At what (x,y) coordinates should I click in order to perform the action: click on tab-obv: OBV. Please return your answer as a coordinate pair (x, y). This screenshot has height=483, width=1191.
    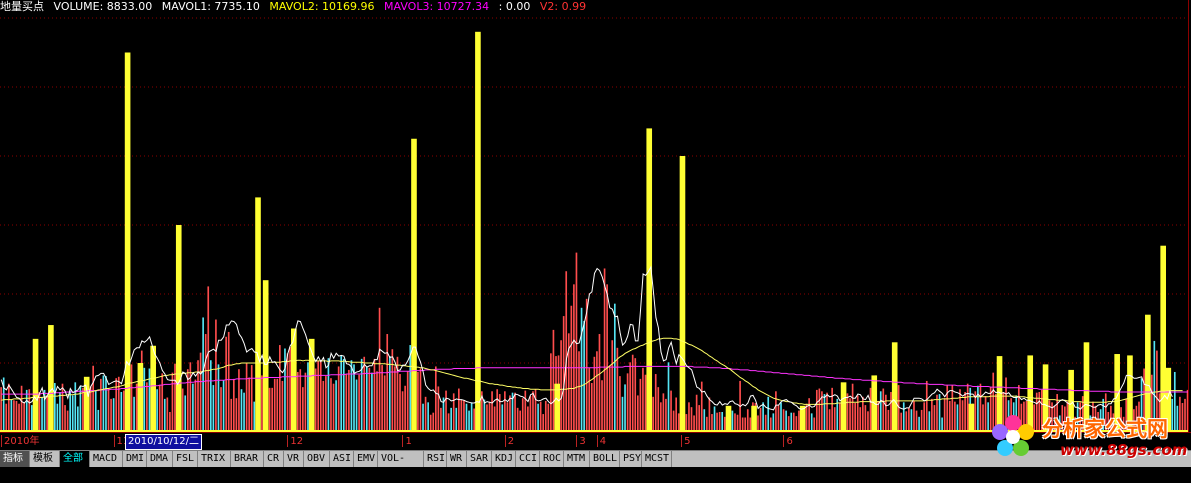
    Looking at the image, I should click on (317, 459).